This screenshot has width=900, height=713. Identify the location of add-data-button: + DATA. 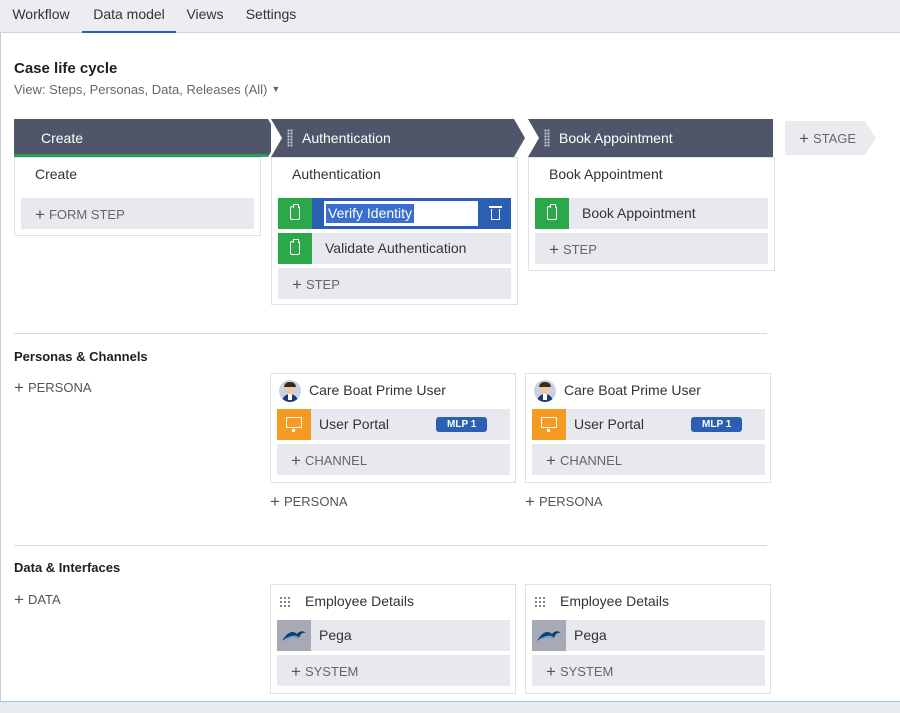
(37, 599).